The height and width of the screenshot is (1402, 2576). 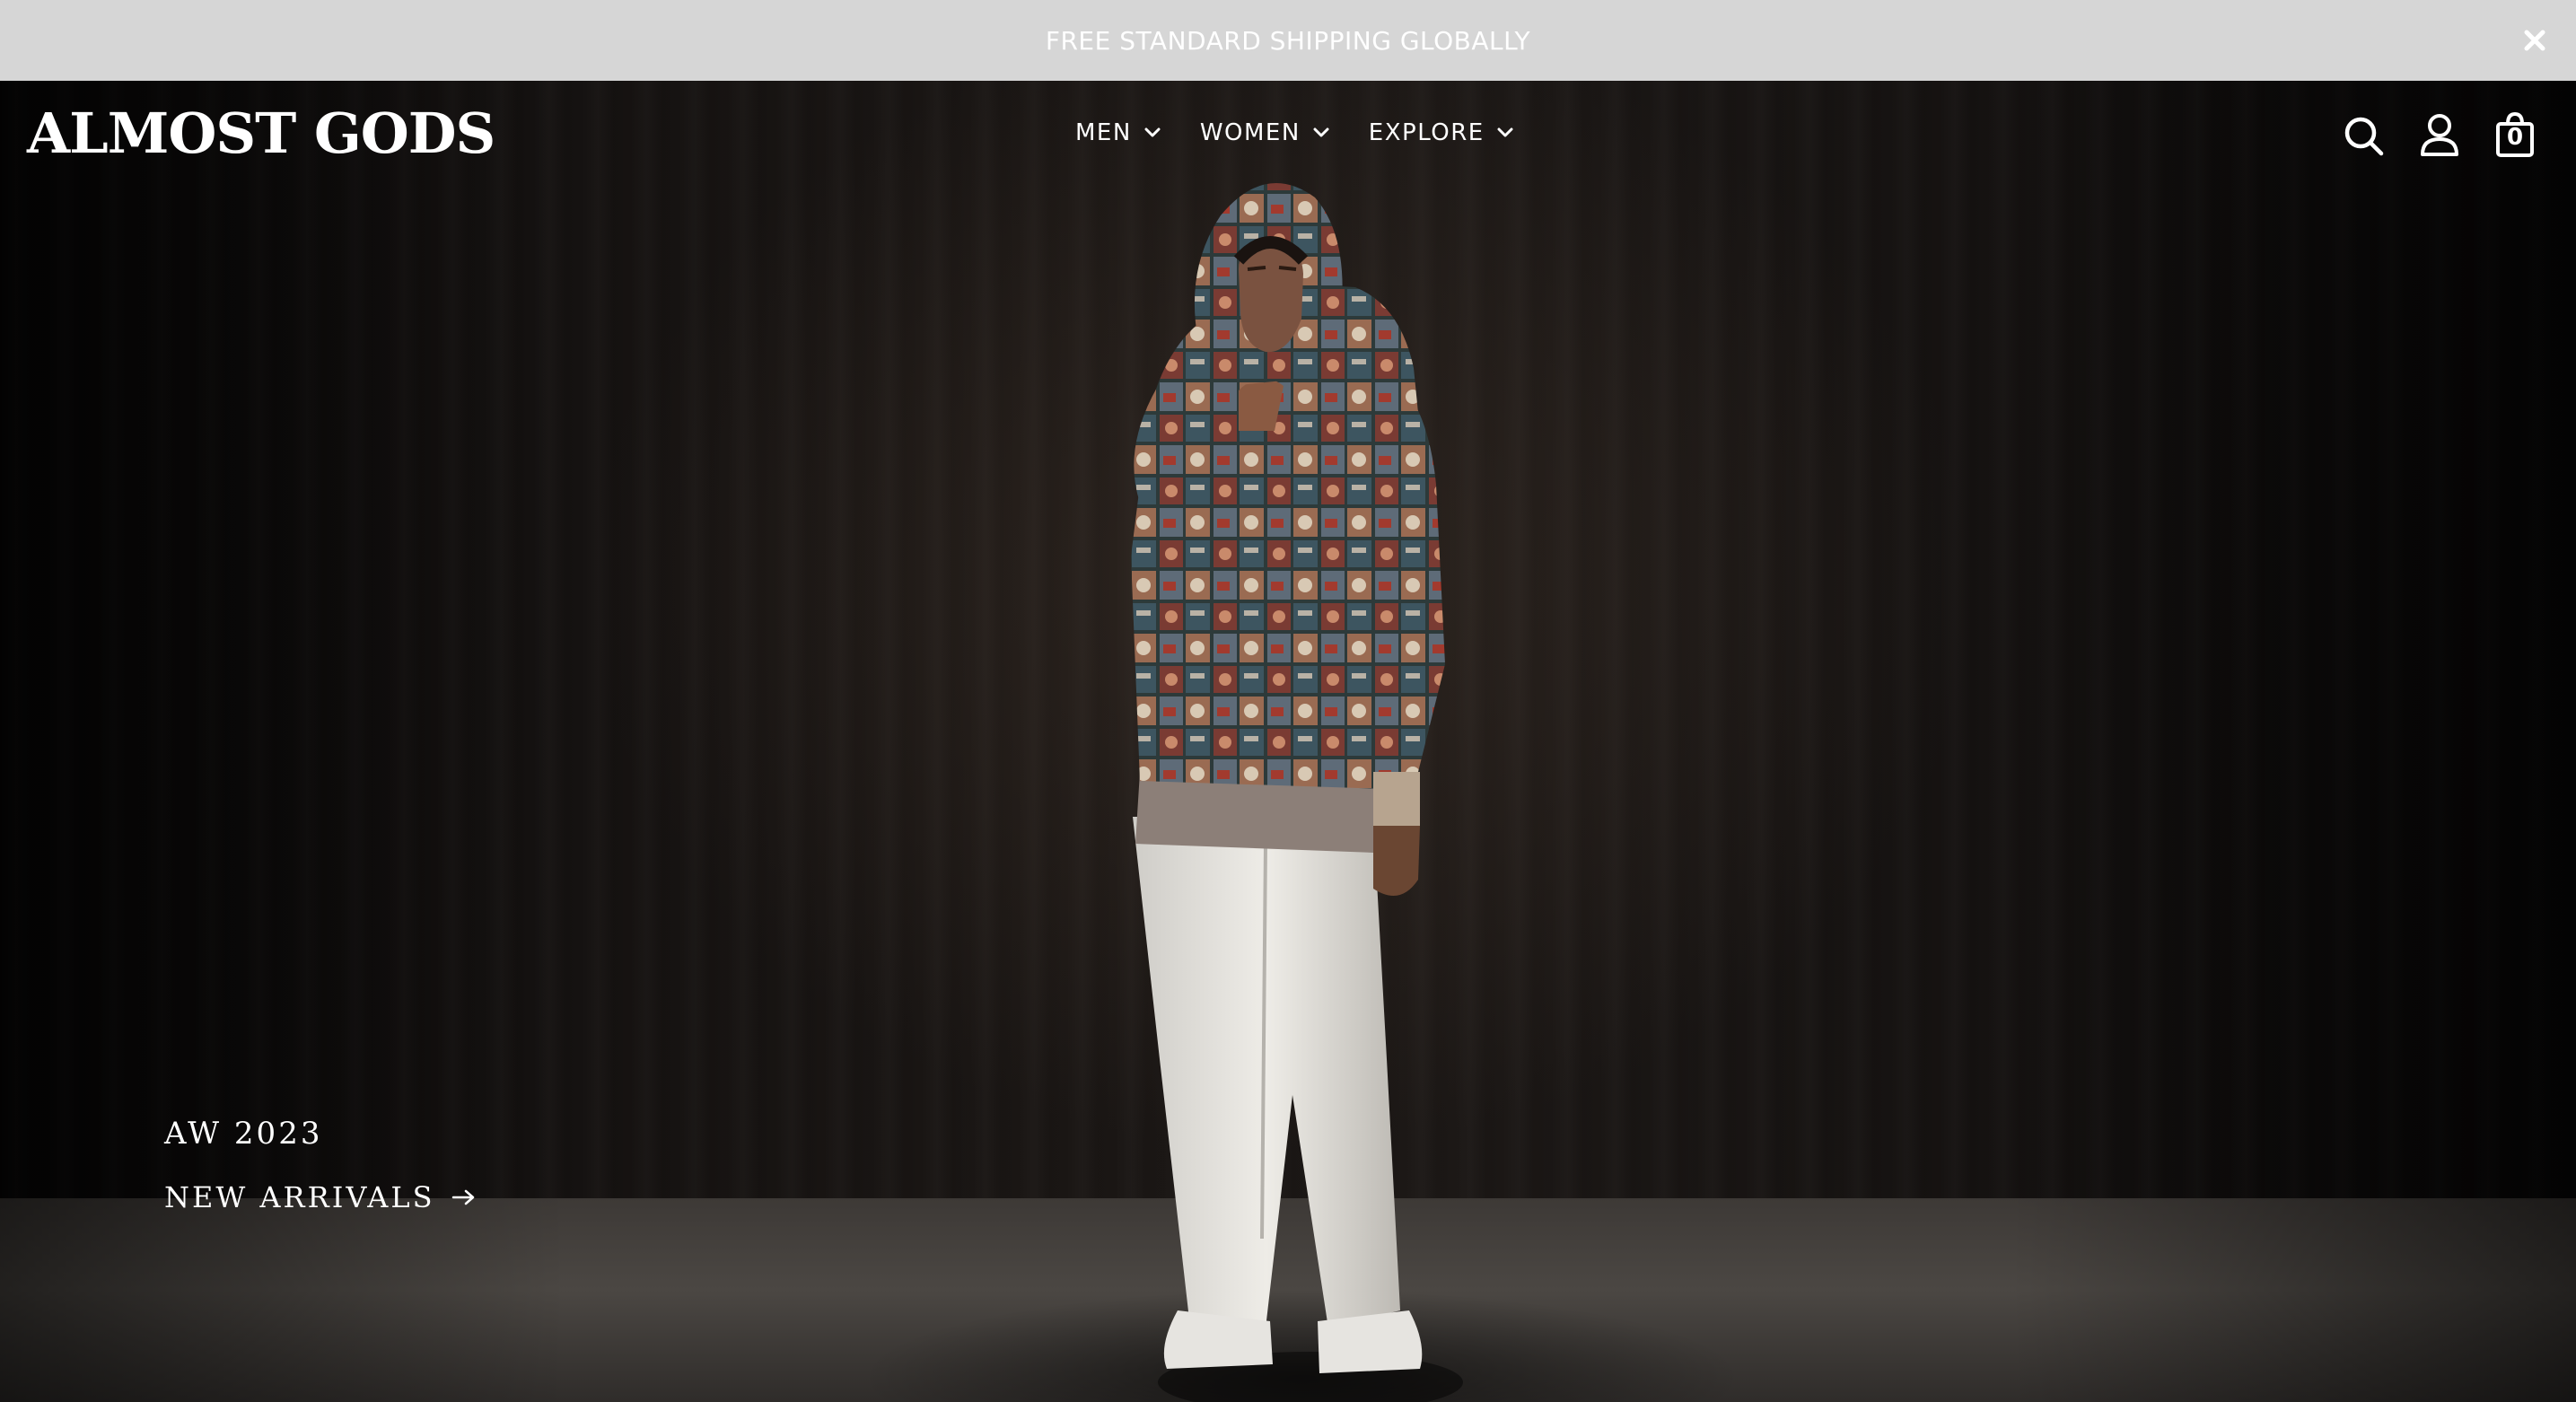 I want to click on nav-explore: EXPLORE, so click(x=1441, y=133).